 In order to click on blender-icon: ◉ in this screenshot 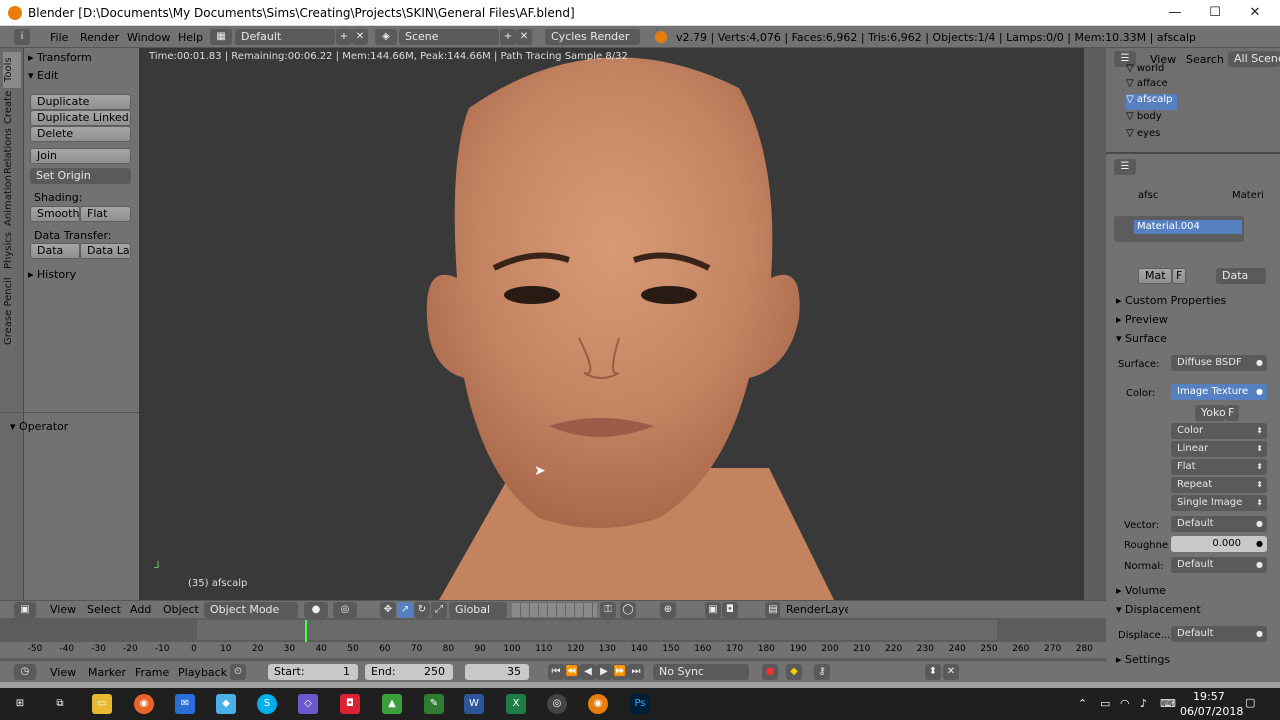, I will do `click(598, 704)`.